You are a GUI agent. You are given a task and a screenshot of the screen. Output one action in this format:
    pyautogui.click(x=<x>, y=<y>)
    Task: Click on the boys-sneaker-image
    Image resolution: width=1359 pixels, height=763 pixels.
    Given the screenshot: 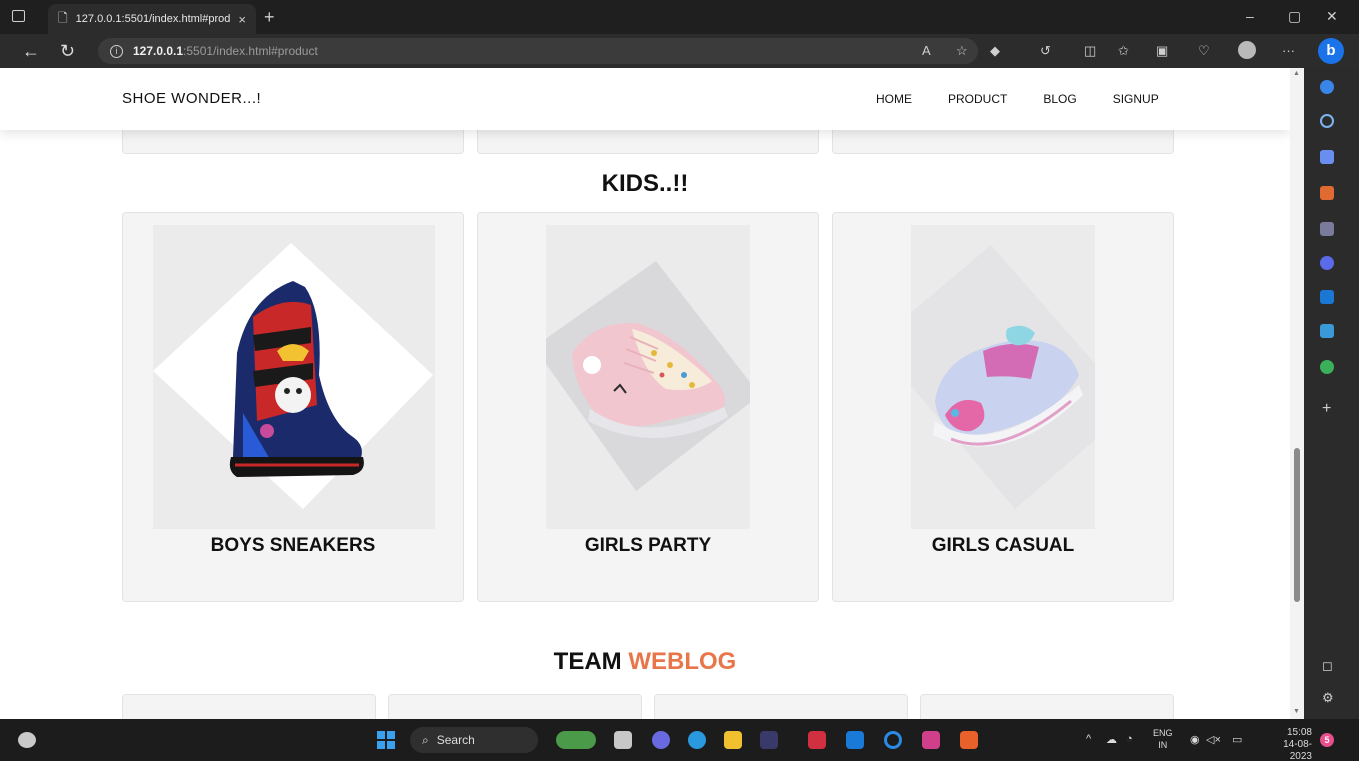 What is the action you would take?
    pyautogui.click(x=294, y=377)
    